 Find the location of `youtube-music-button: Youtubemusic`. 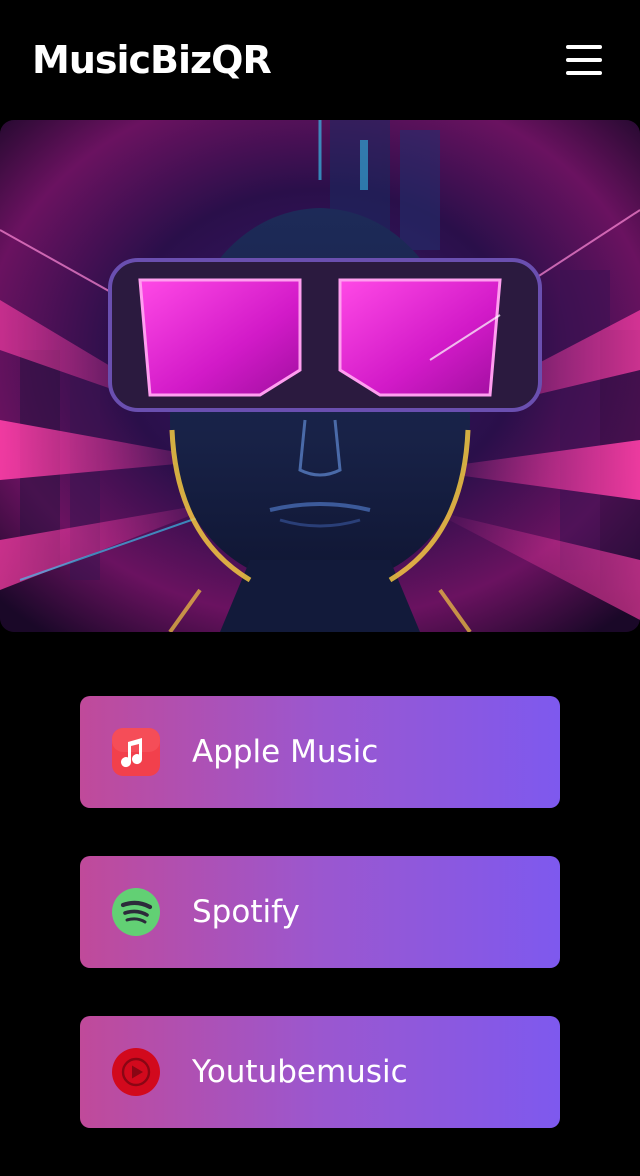

youtube-music-button: Youtubemusic is located at coordinates (320, 1072).